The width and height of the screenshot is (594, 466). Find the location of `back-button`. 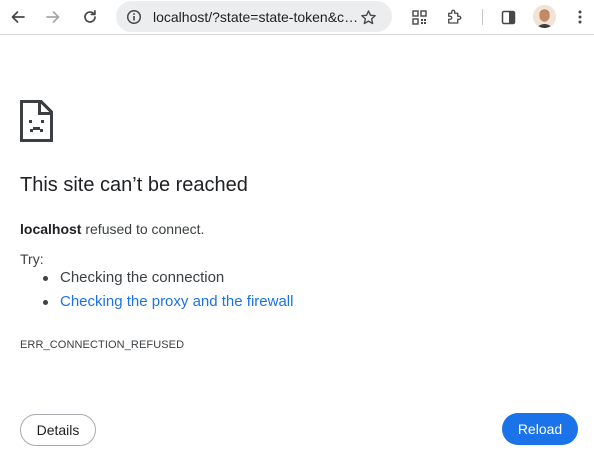

back-button is located at coordinates (18, 17).